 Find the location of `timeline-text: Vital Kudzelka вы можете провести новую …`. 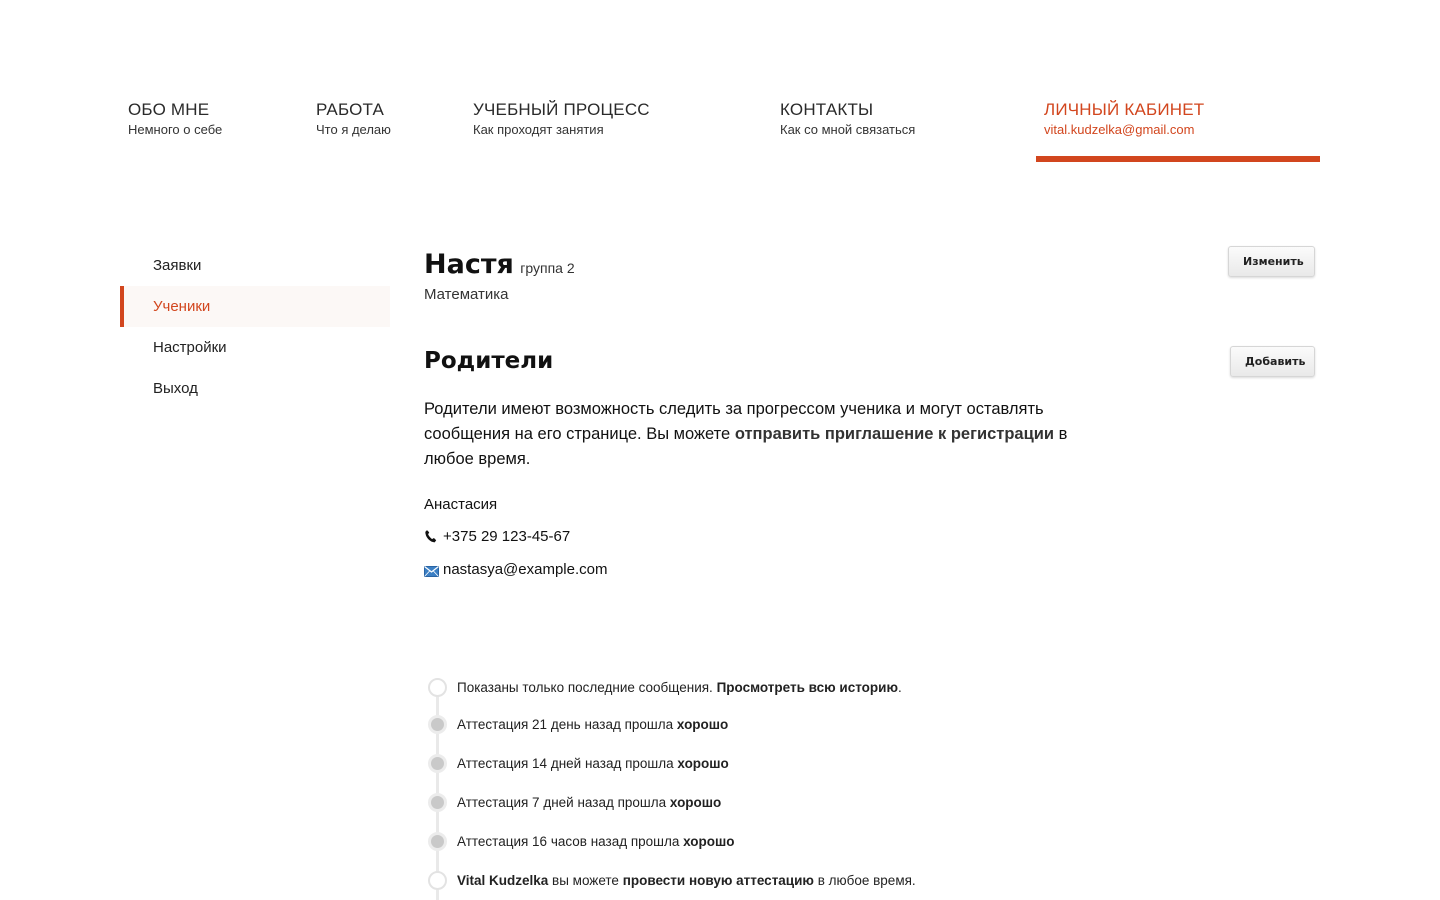

timeline-text: Vital Kudzelka вы можете провести новую … is located at coordinates (686, 880).